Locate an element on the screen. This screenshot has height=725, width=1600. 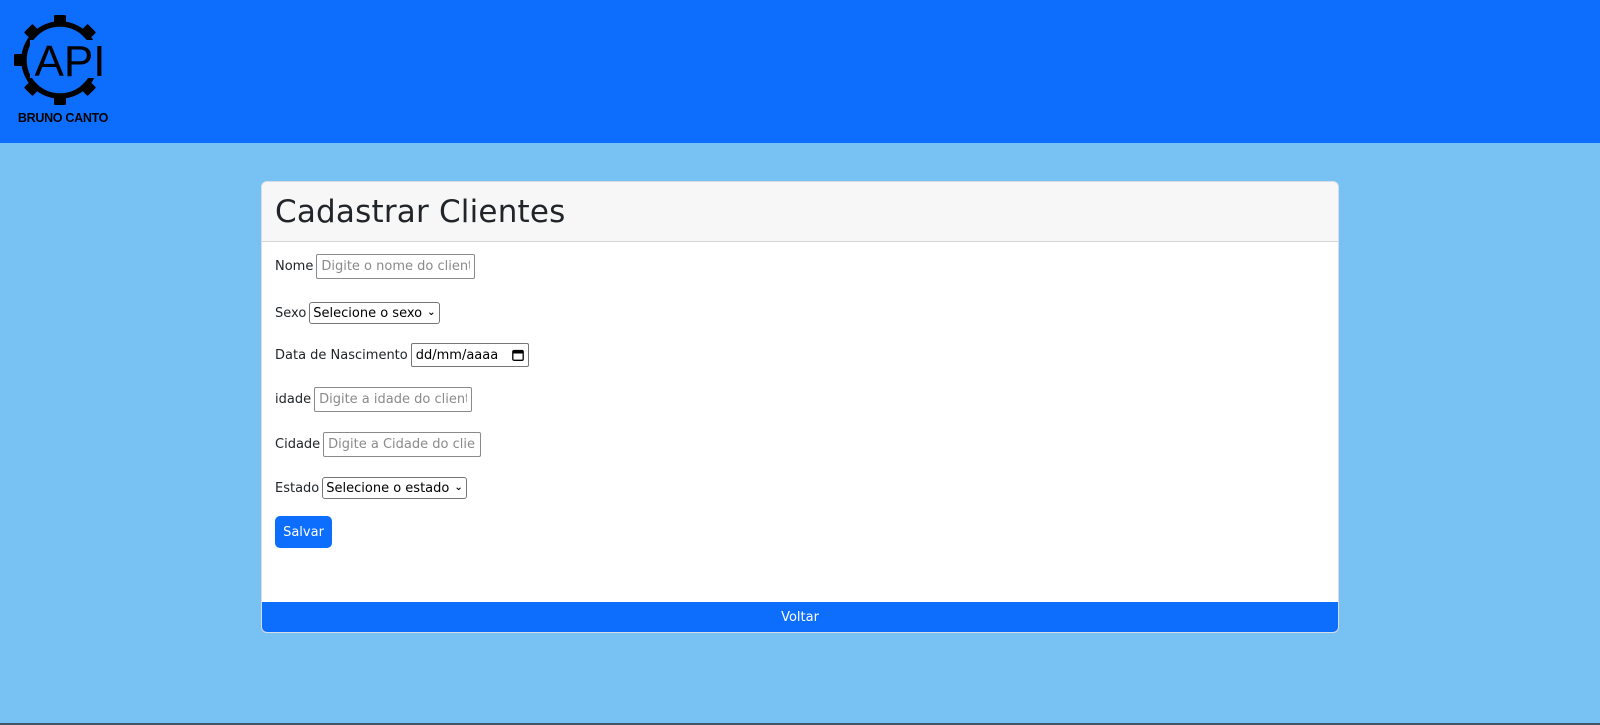
estado-selected: Selecione o estado is located at coordinates (388, 488).